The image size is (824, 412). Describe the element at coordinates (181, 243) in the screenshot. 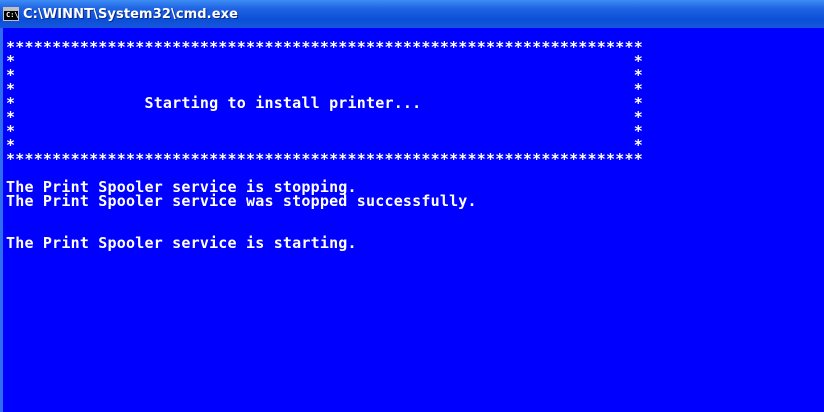

I see `console-line: The Print Spooler service is starting.` at that location.